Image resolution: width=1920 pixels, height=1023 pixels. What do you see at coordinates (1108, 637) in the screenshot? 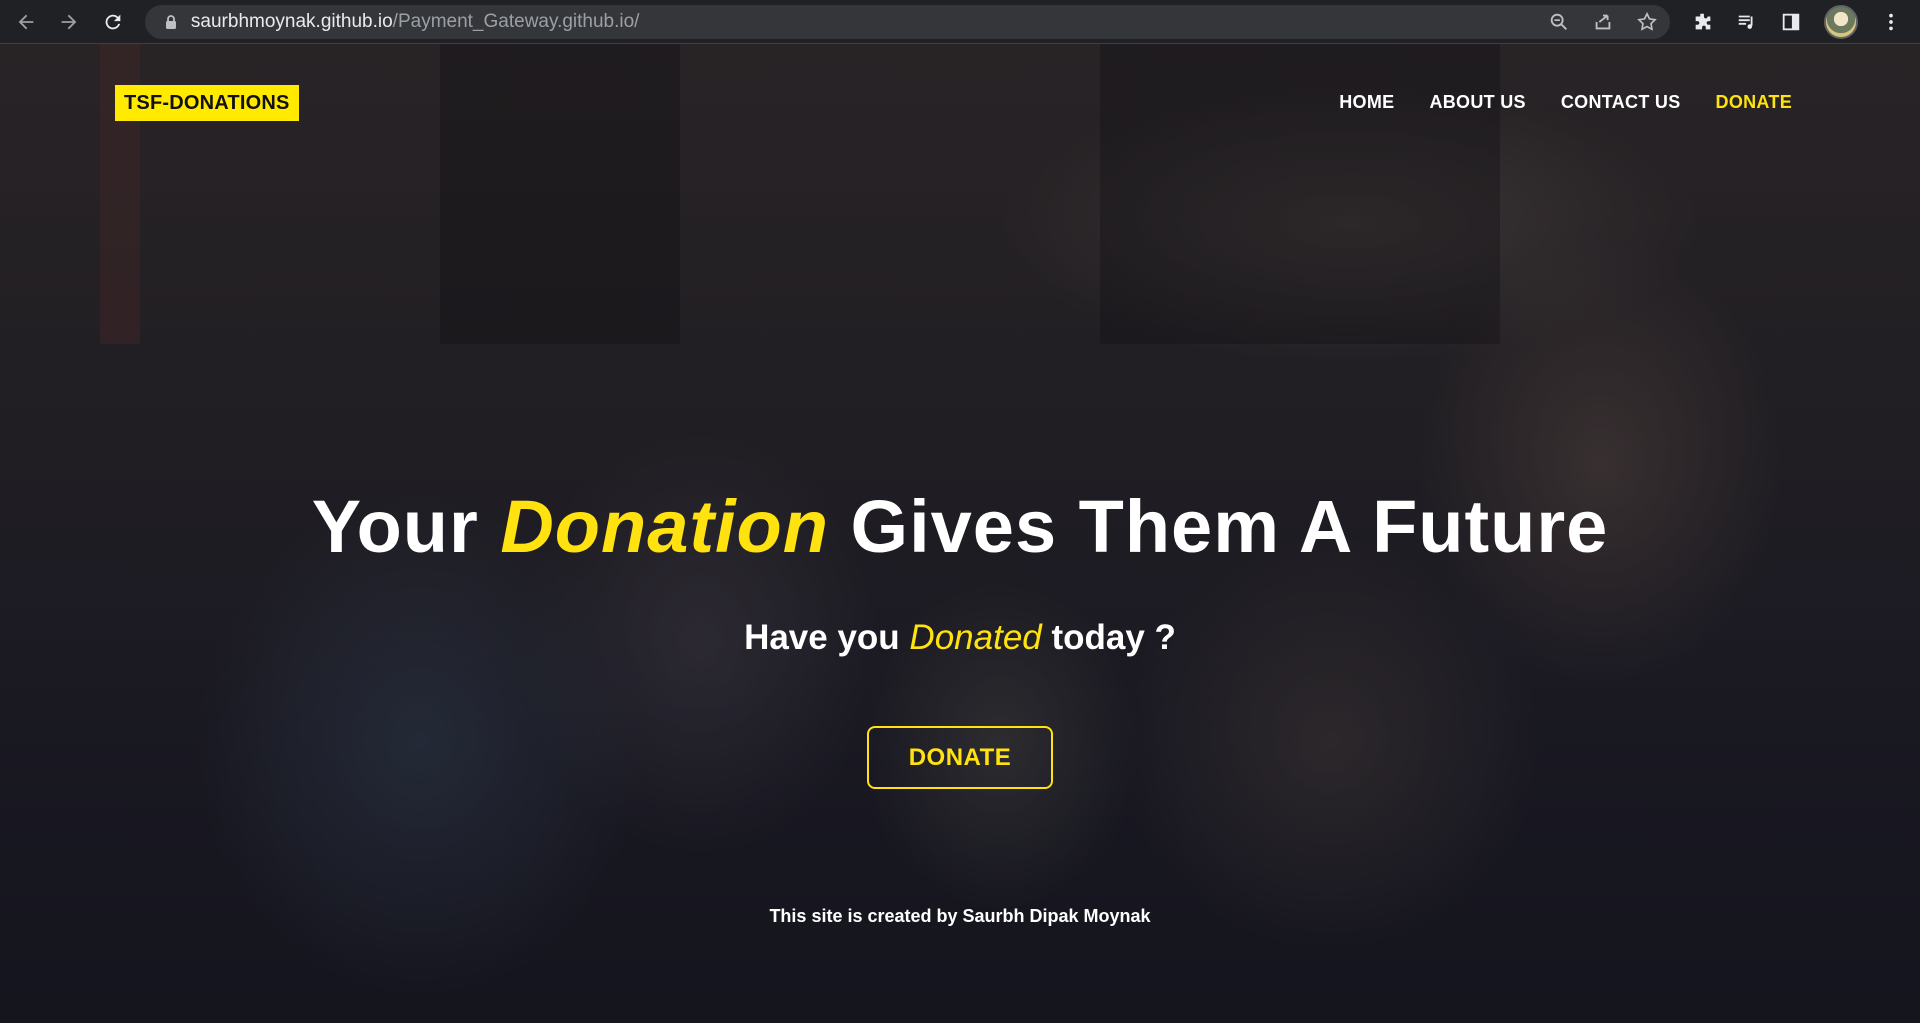
I see `subline-after: today ?` at bounding box center [1108, 637].